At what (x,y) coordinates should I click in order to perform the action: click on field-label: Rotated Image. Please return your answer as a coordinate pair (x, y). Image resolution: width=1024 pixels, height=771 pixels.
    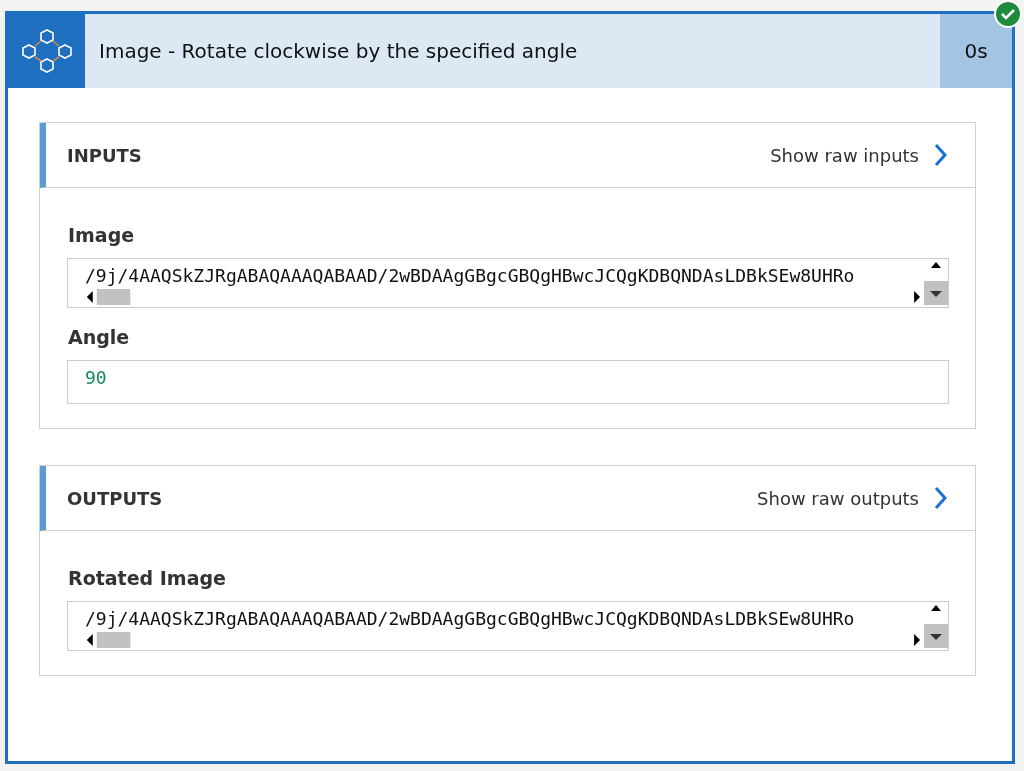
    Looking at the image, I should click on (147, 578).